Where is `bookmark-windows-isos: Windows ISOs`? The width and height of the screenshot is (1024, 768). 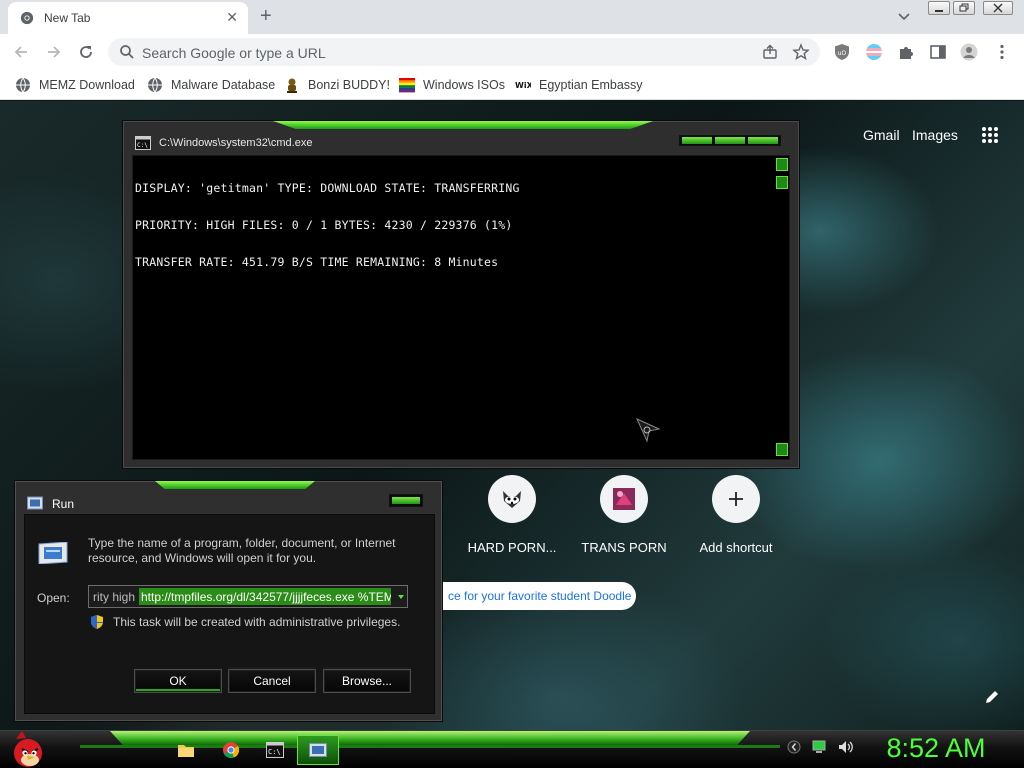 bookmark-windows-isos: Windows ISOs is located at coordinates (452, 85).